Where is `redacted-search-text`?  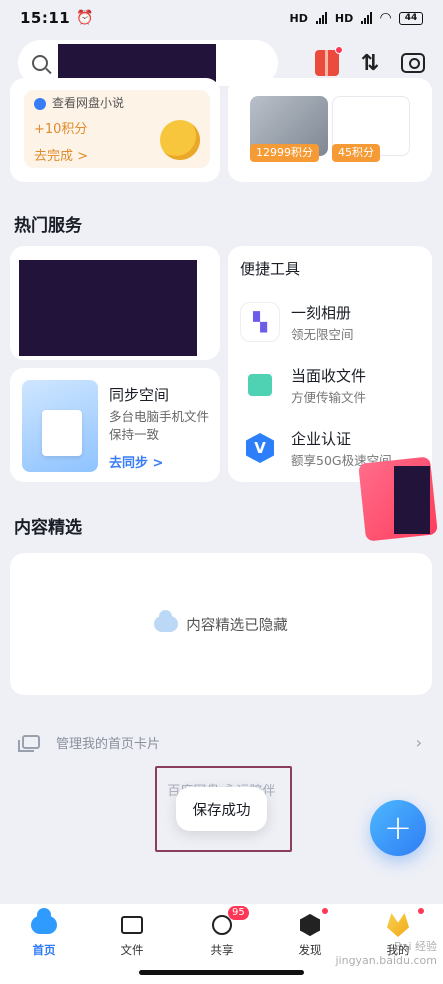 redacted-search-text is located at coordinates (137, 63).